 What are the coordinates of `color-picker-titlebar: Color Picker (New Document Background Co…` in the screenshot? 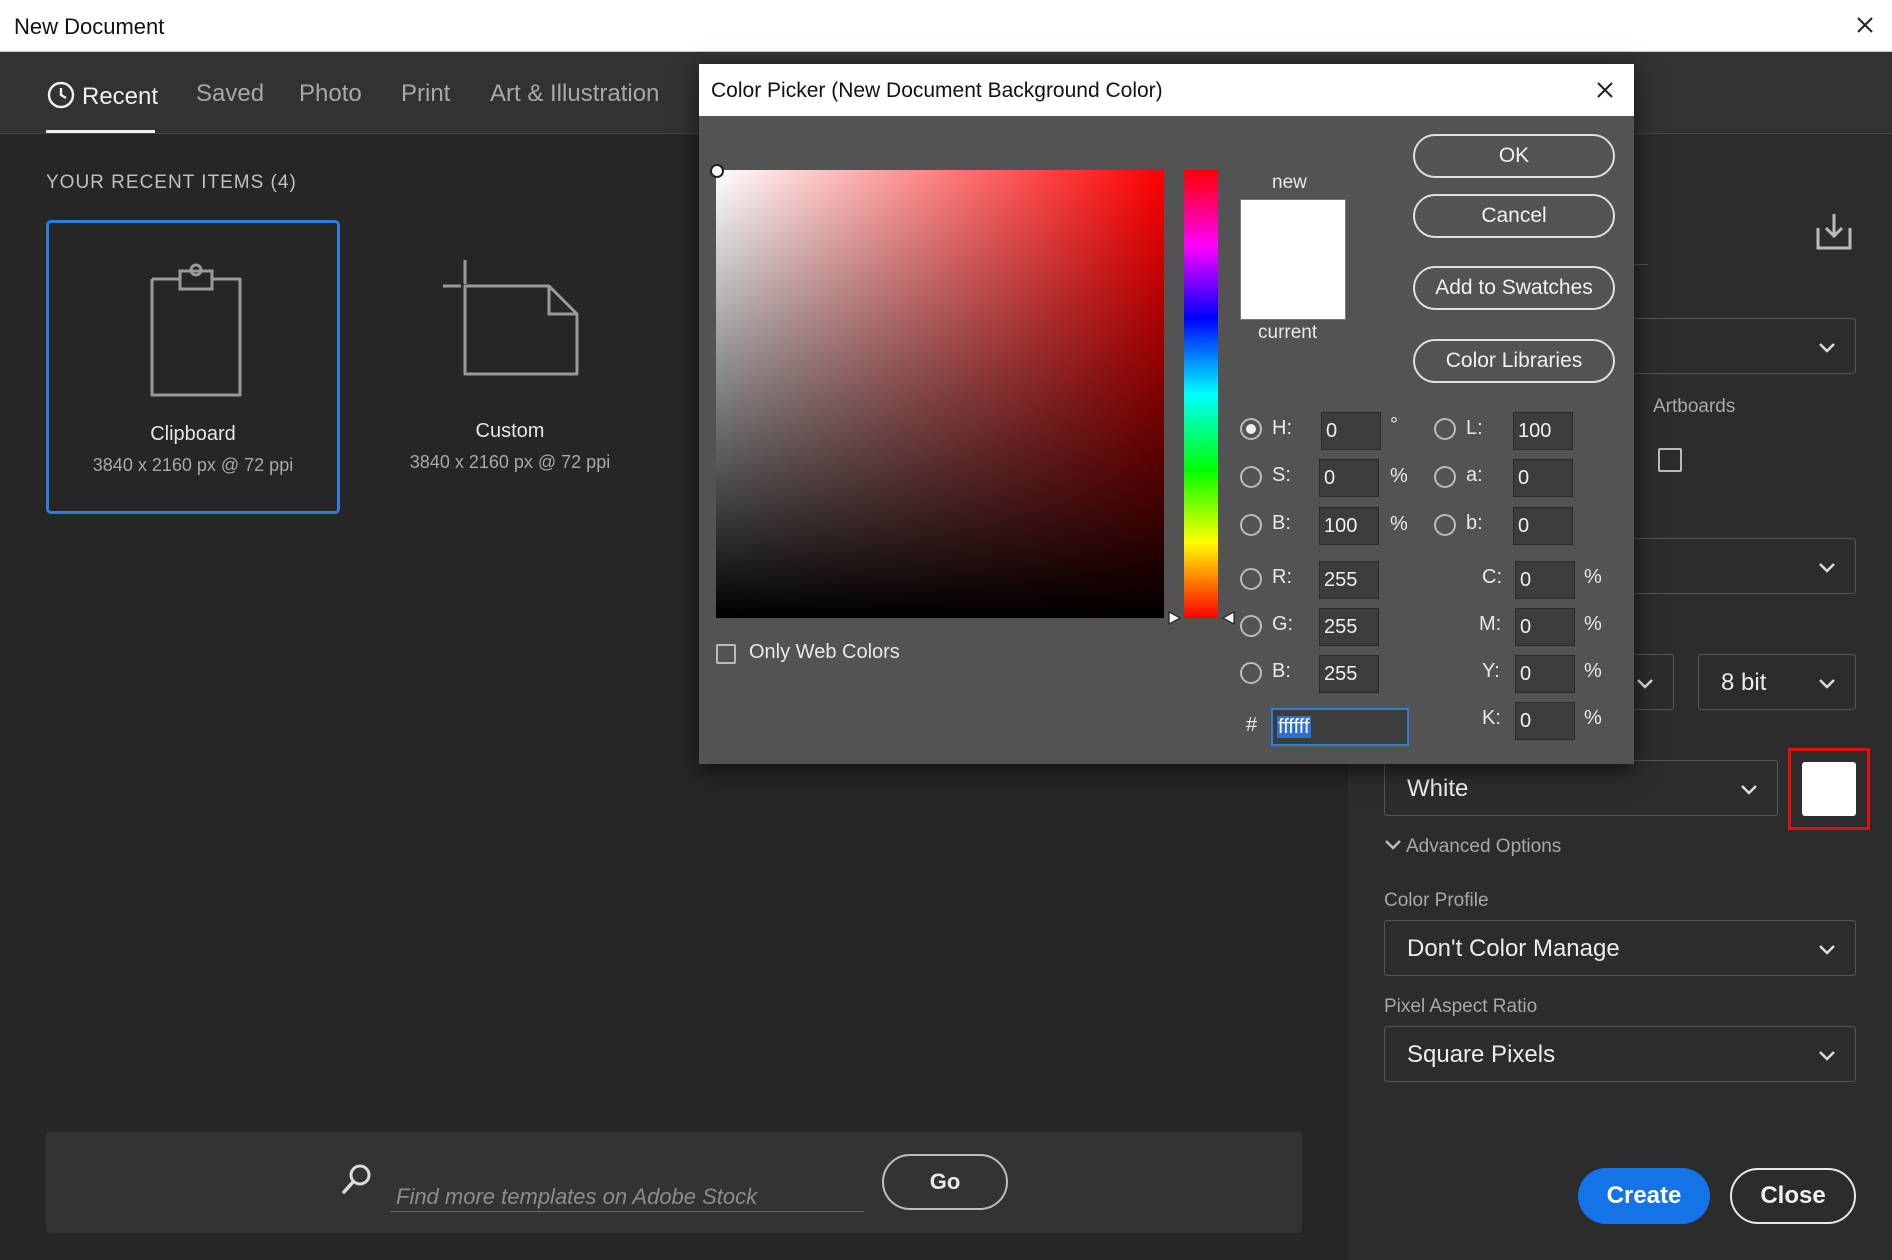 It's located at (1166, 90).